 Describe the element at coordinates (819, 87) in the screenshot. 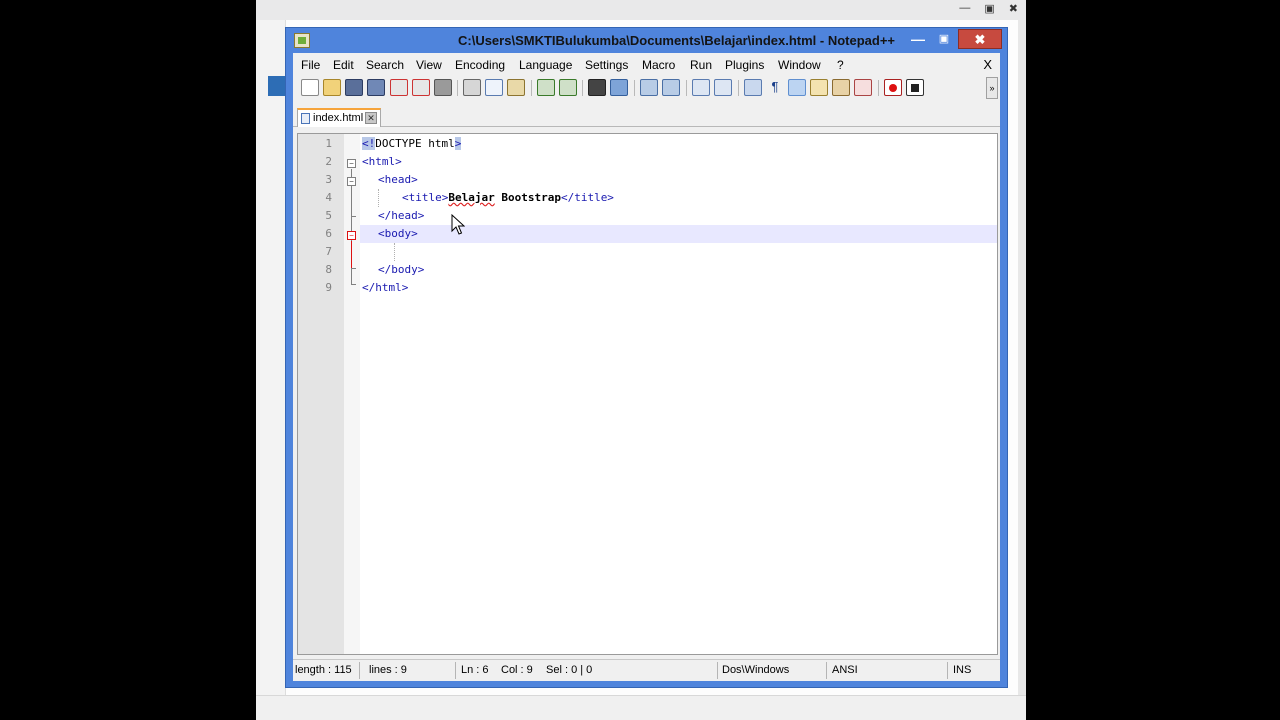

I see `udl-icon` at that location.